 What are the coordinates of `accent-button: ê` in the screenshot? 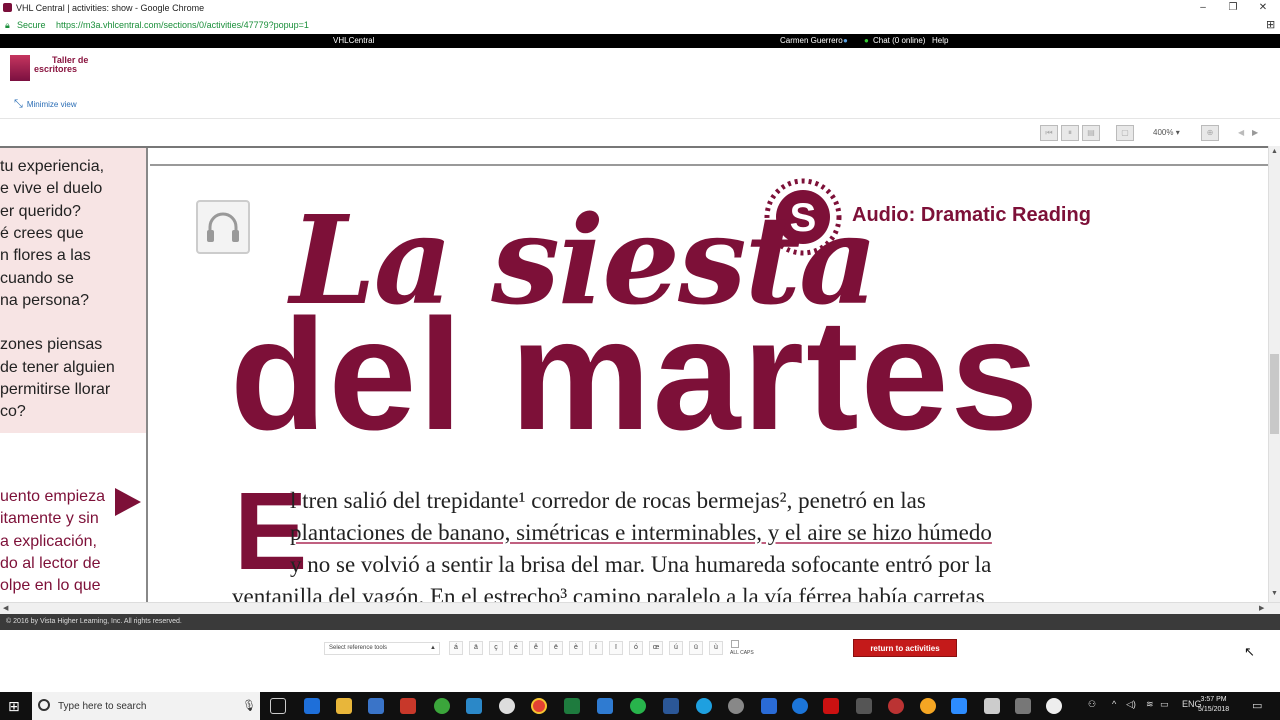 It's located at (536, 648).